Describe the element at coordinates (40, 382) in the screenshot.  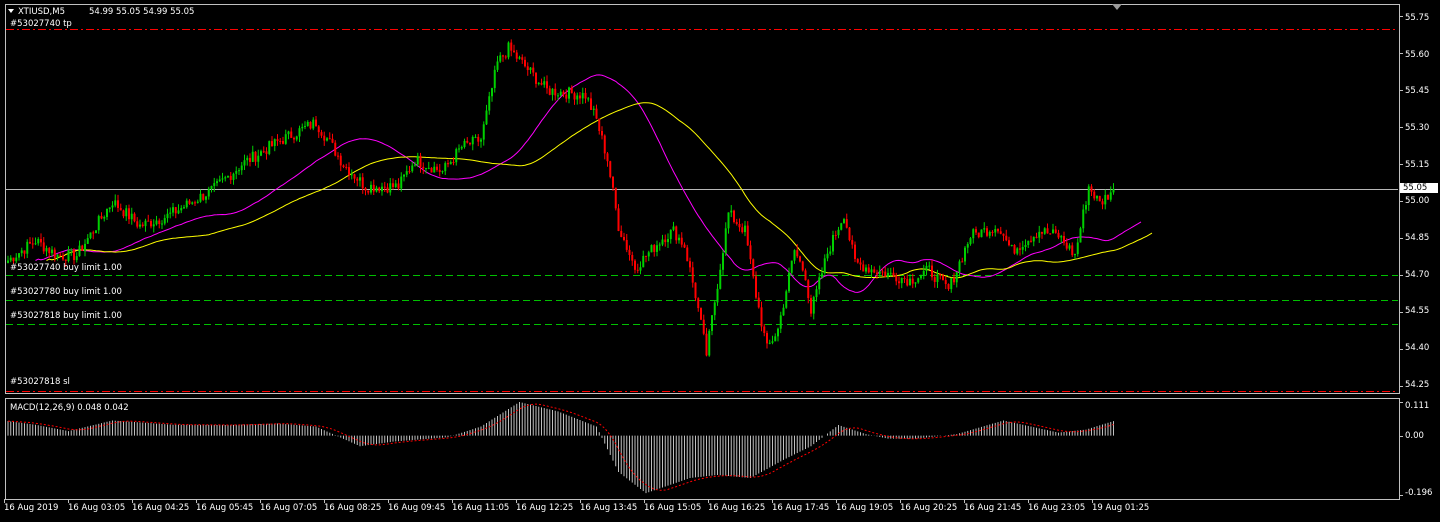
I see `stop-loss-label: #53027818 sl` at that location.